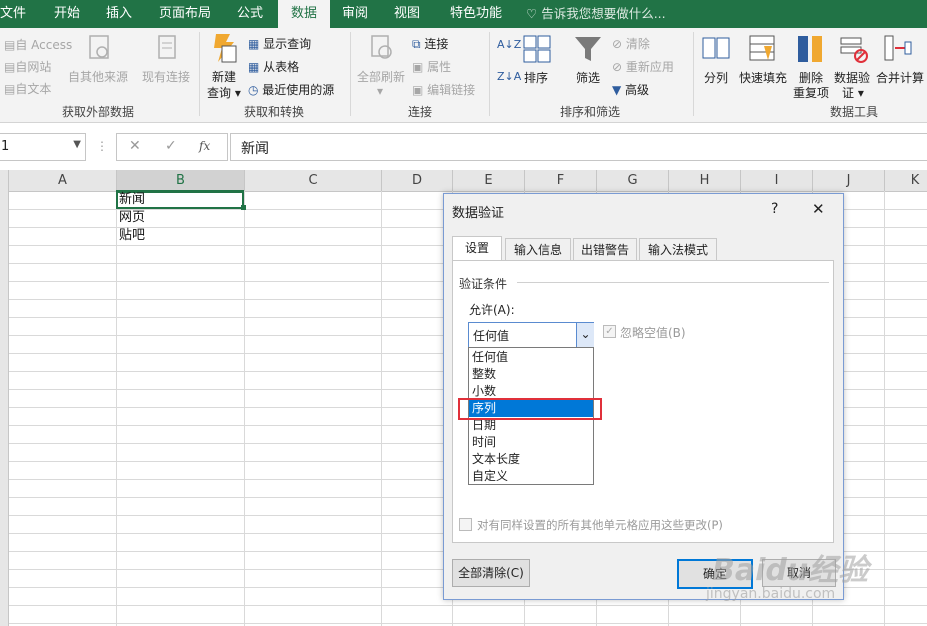 The width and height of the screenshot is (927, 626). Describe the element at coordinates (491, 573) in the screenshot. I see `clear-all-button: 全部清除(C)` at that location.